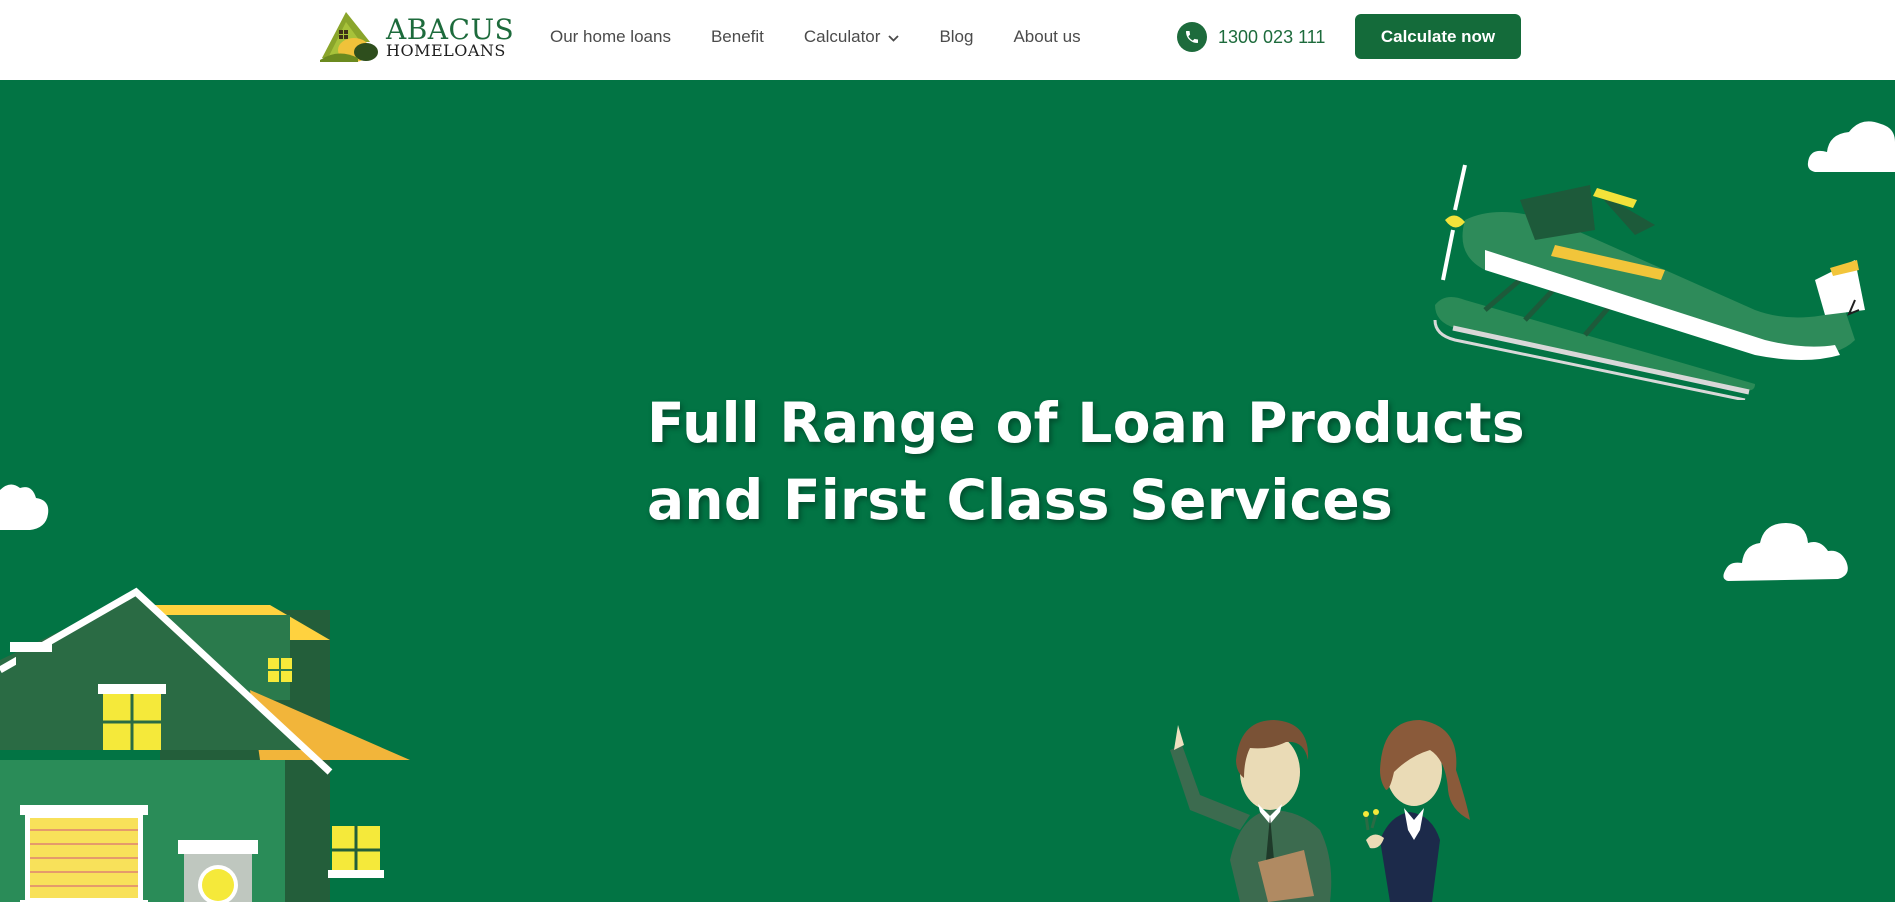 This screenshot has width=1895, height=902. I want to click on people-illustration, so click(1320, 811).